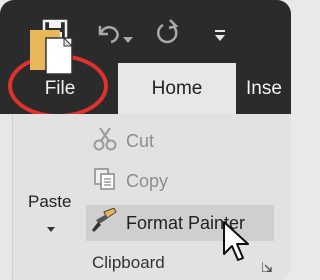 This screenshot has height=280, width=320. What do you see at coordinates (123, 141) in the screenshot?
I see `cut-button: Cut` at bounding box center [123, 141].